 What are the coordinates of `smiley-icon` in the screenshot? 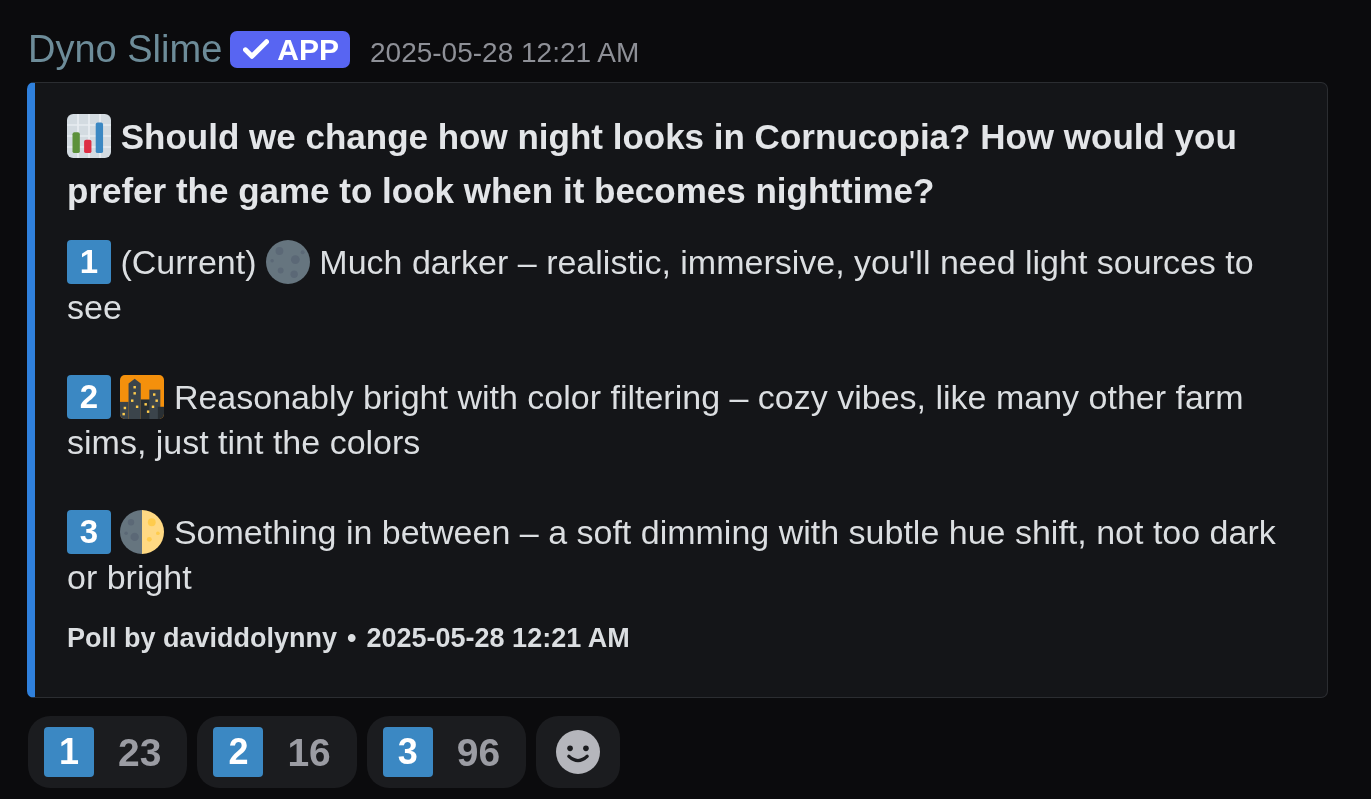 It's located at (578, 752).